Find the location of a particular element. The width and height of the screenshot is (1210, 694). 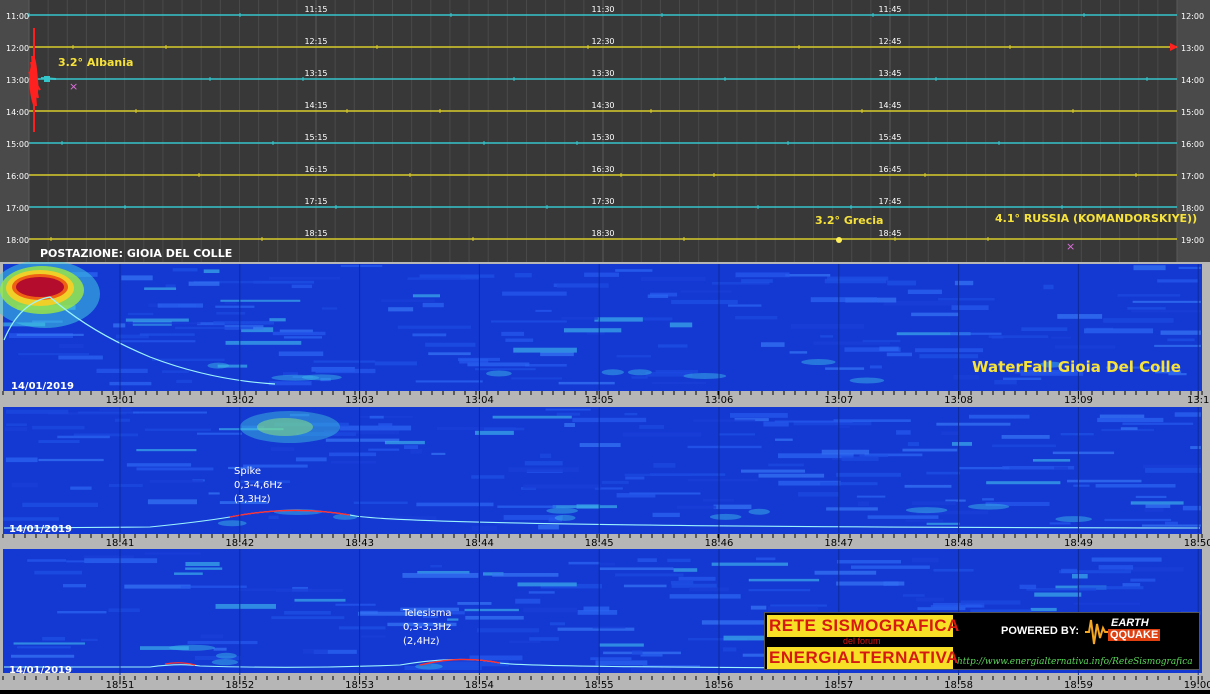

time-tick-label: 19:00 is located at coordinates (1197, 685).